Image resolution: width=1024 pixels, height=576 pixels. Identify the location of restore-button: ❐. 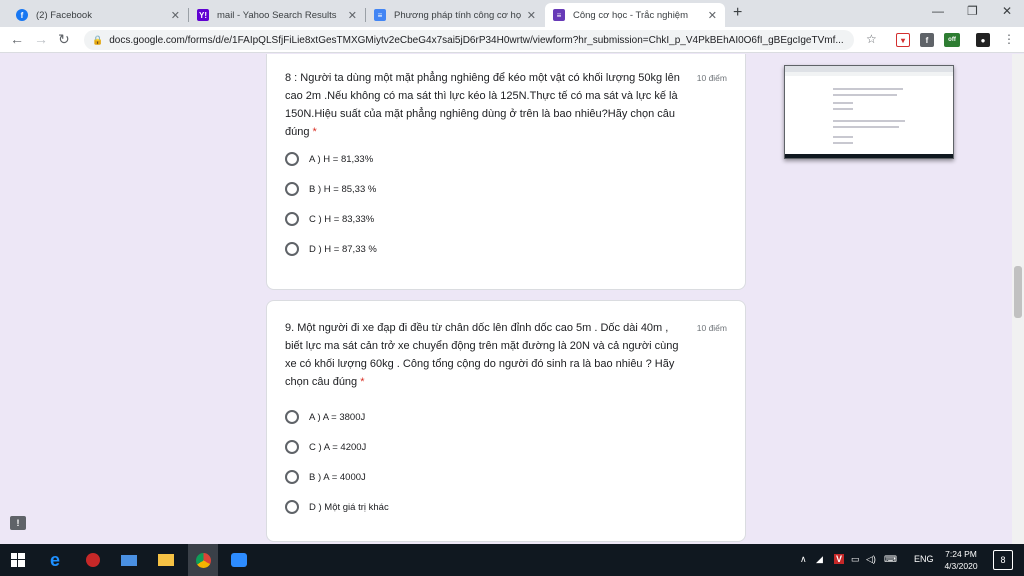
(972, 11).